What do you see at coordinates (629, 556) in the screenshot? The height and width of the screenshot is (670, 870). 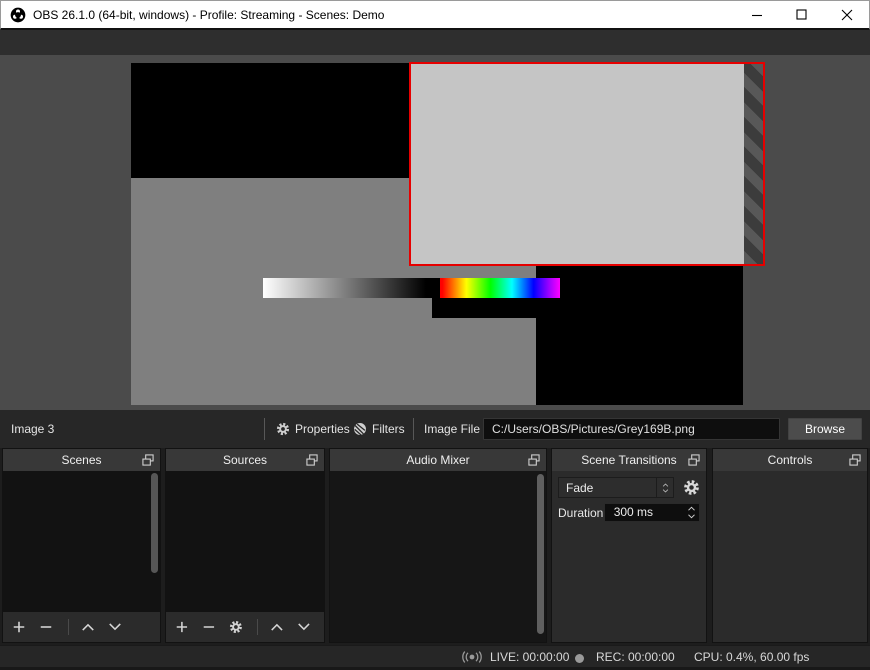 I see `scene-transitions-body: Fade Duration 300 ms` at bounding box center [629, 556].